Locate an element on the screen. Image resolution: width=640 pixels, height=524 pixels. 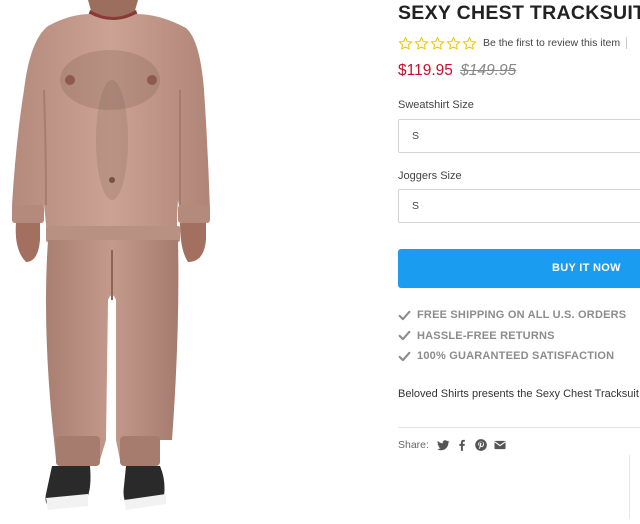
benefit-item: HASSLE-FREE RETURNS is located at coordinates (512, 336).